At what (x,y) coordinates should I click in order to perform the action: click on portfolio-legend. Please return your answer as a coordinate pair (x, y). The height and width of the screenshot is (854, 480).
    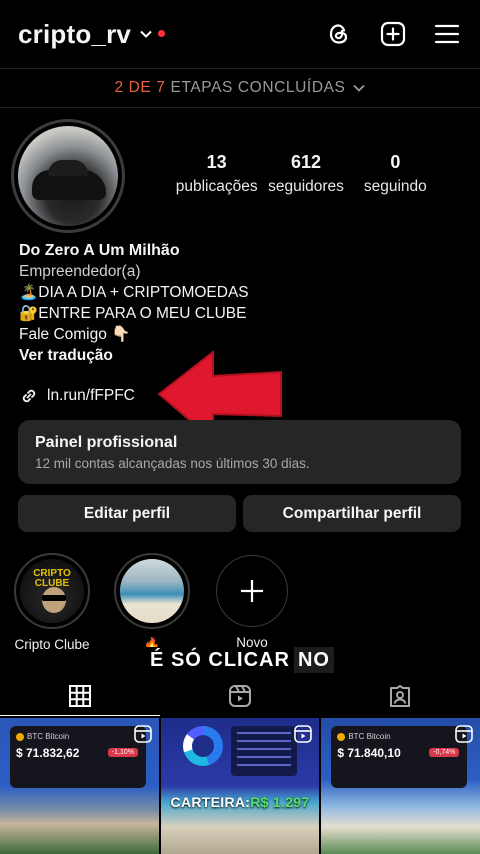
    Looking at the image, I should click on (263, 751).